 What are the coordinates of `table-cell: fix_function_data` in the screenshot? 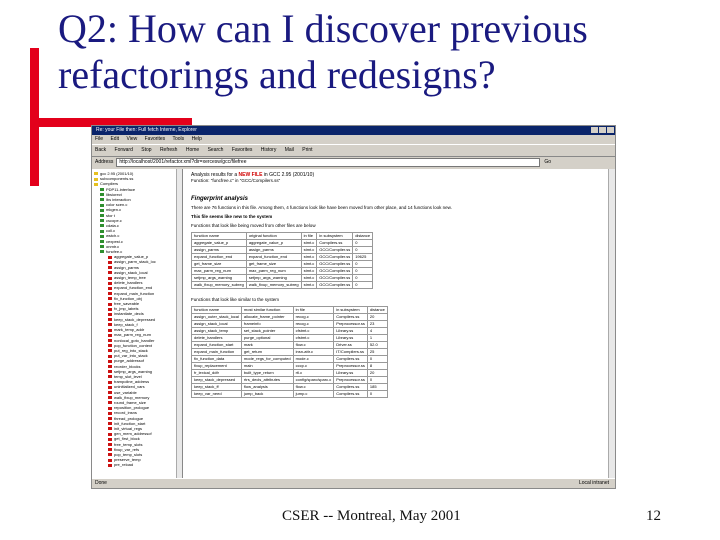 It's located at (216, 359).